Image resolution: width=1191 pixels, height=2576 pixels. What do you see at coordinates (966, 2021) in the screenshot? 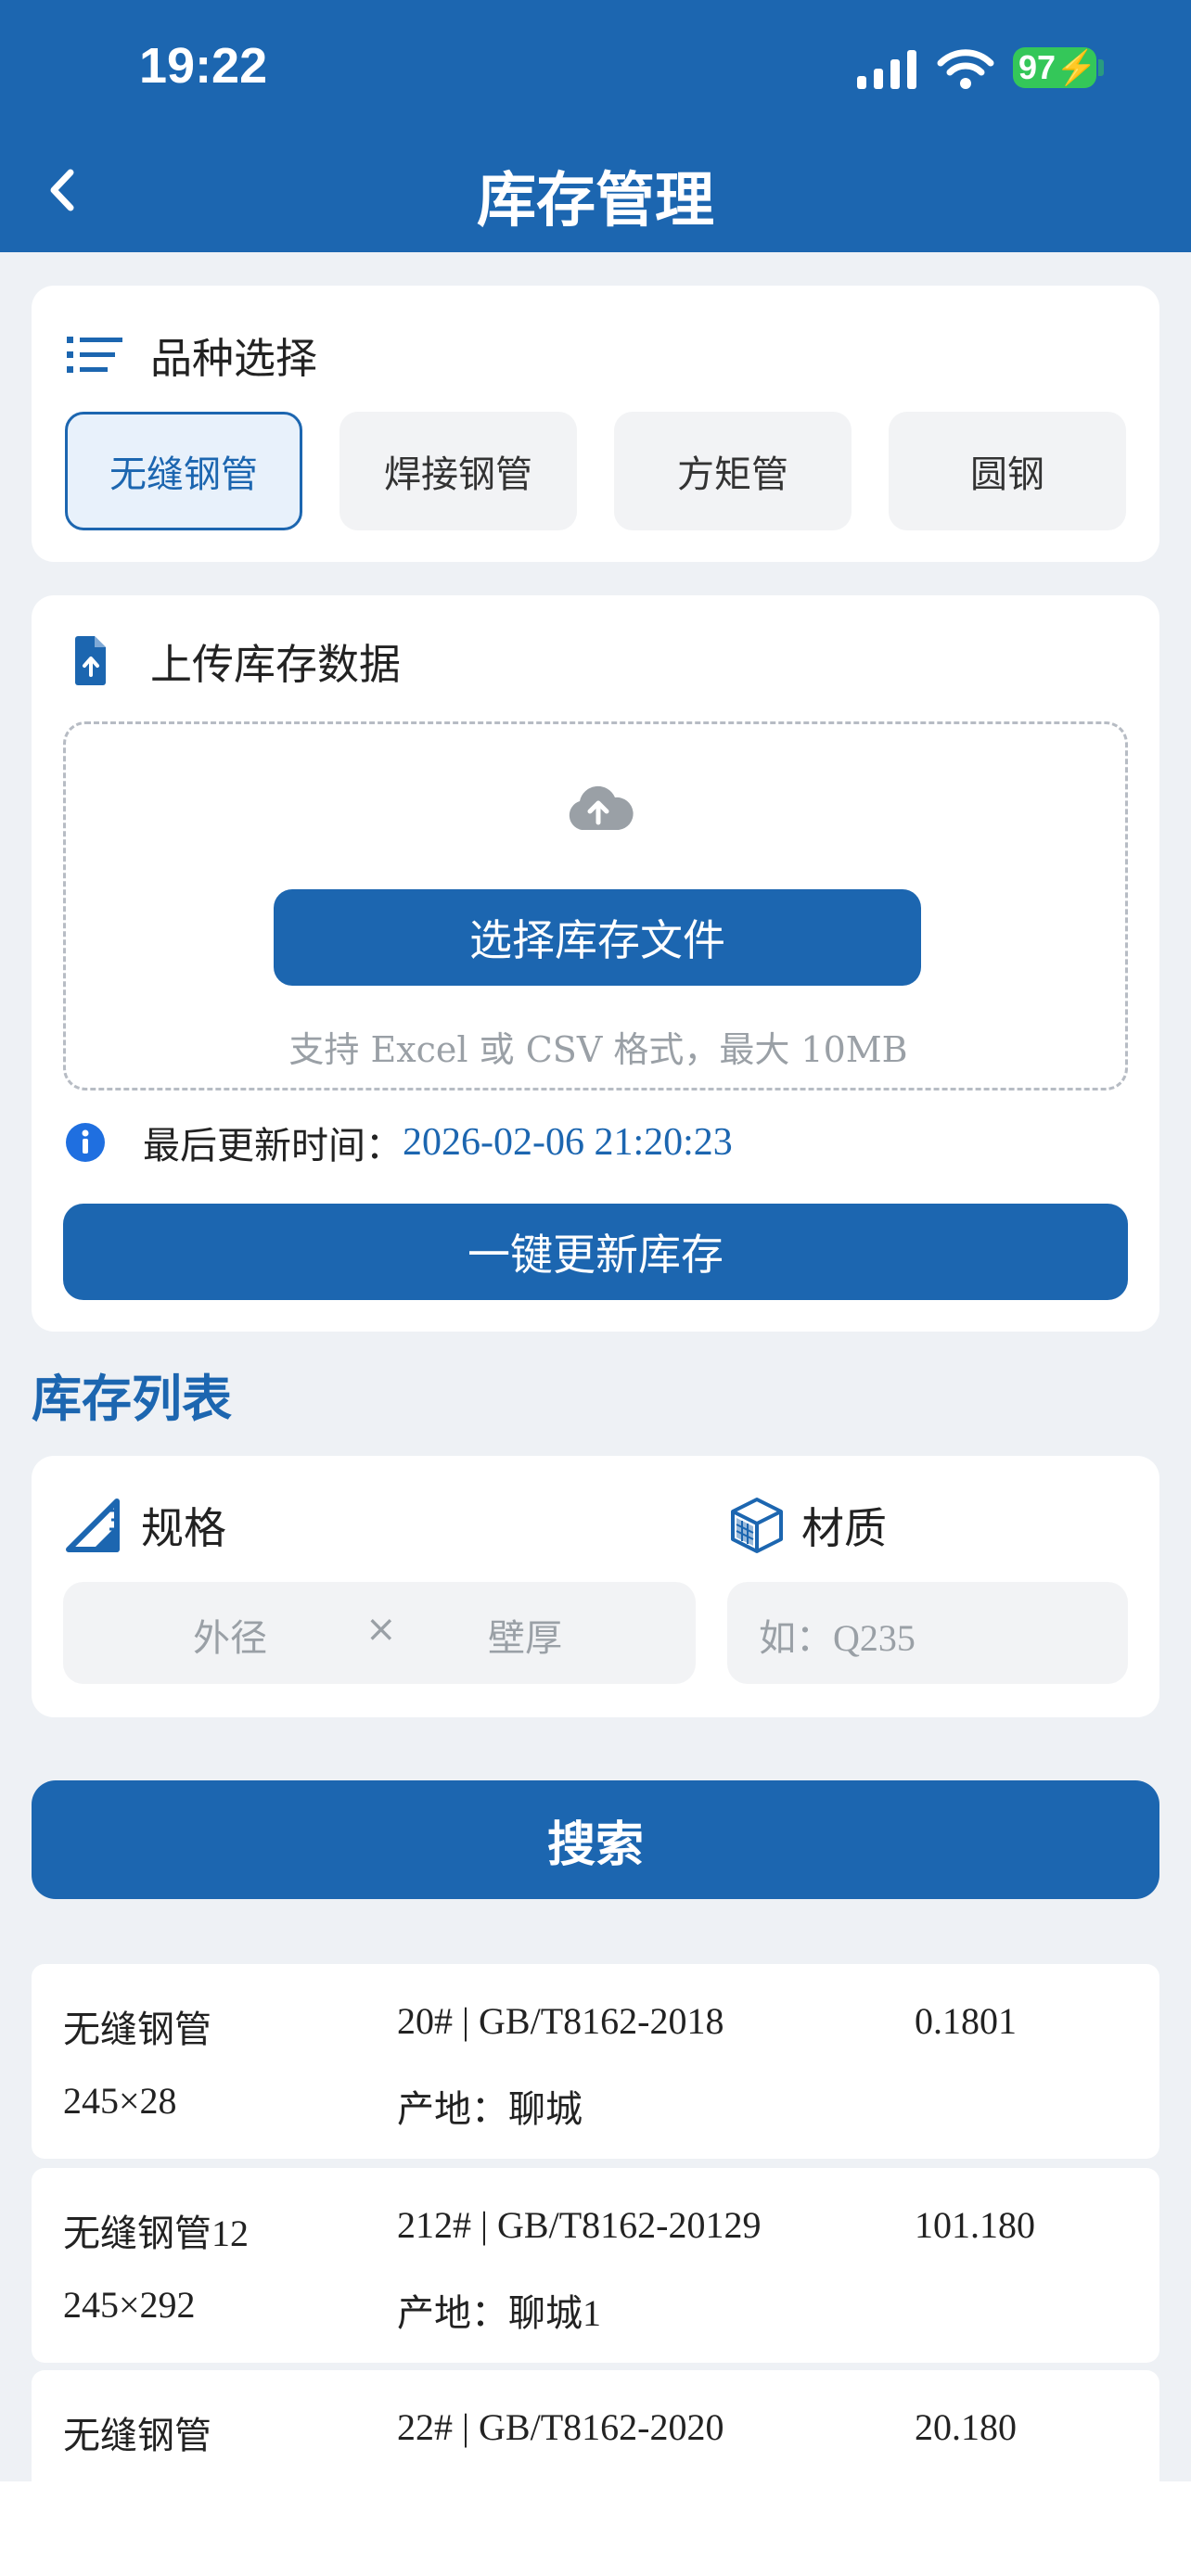
I see `row-value: 0.1801` at bounding box center [966, 2021].